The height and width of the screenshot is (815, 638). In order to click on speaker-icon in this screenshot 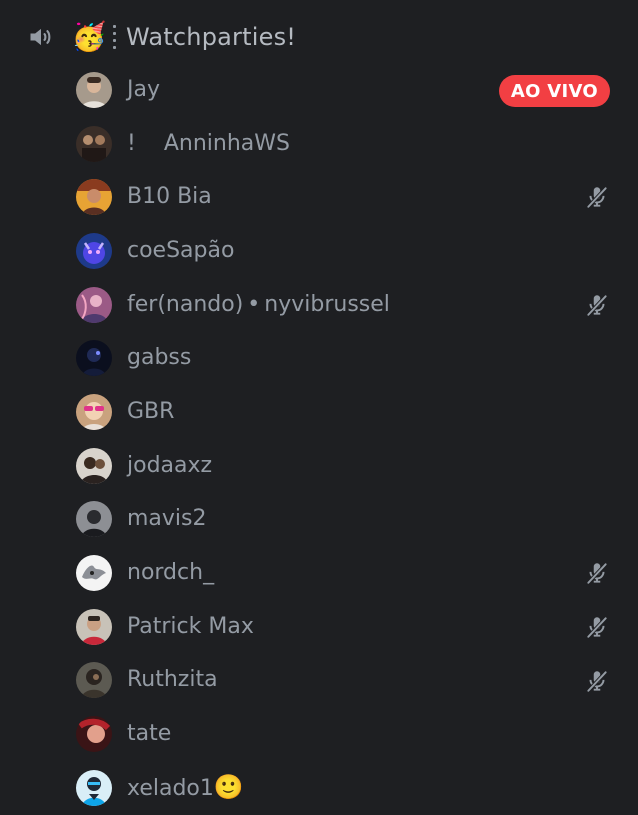, I will do `click(41, 37)`.